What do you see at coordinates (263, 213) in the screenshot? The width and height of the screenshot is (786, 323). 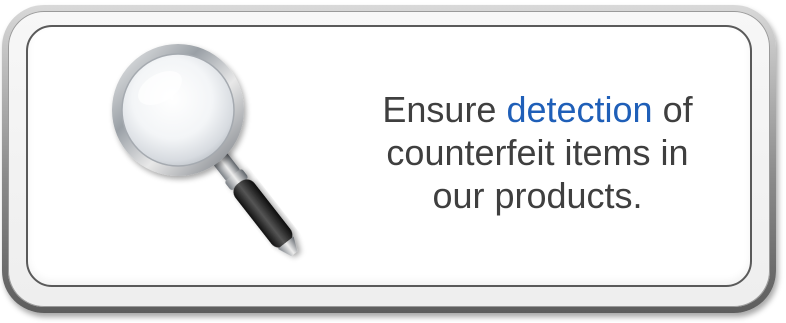 I see `magnifier-handle` at bounding box center [263, 213].